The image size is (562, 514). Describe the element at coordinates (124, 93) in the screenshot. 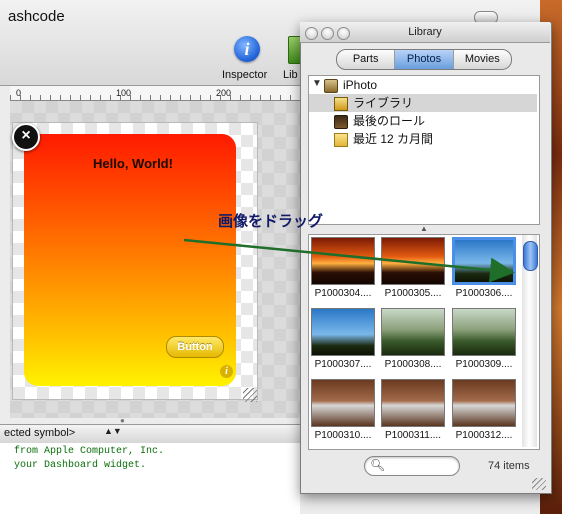

I see `ruler-tick-label: 100` at that location.